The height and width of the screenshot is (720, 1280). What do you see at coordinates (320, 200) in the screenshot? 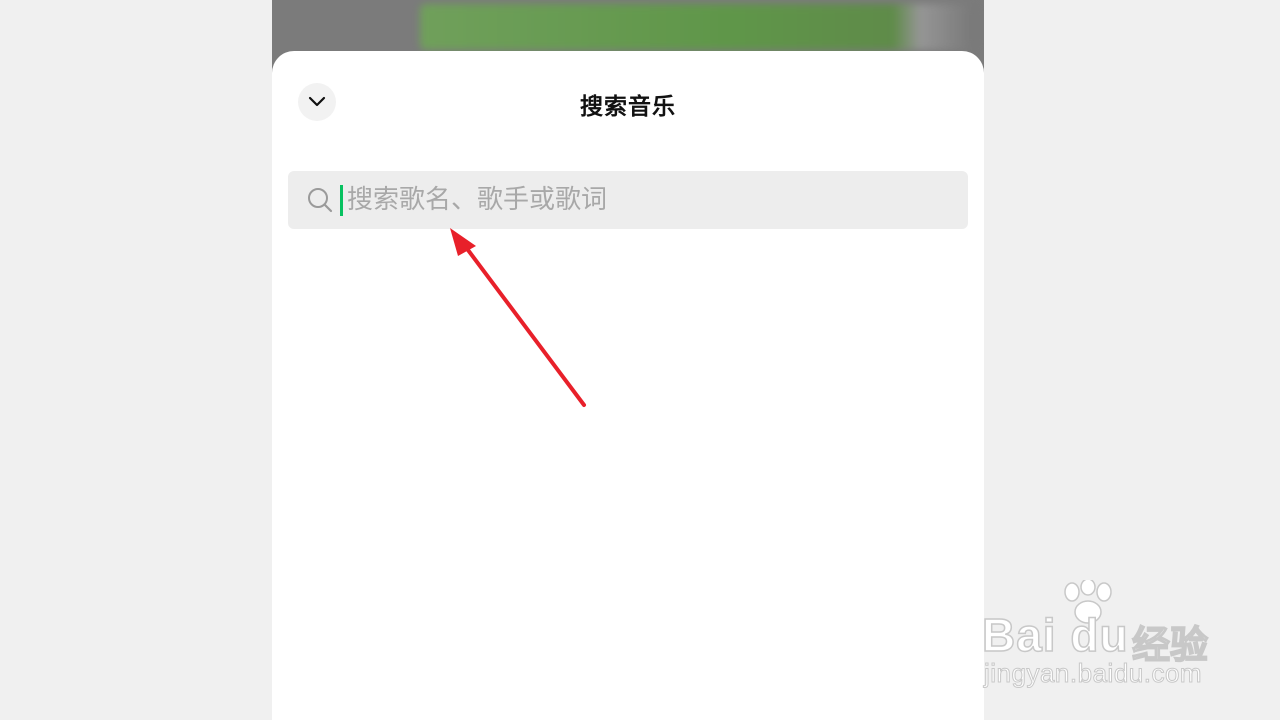
I see `search-icon` at bounding box center [320, 200].